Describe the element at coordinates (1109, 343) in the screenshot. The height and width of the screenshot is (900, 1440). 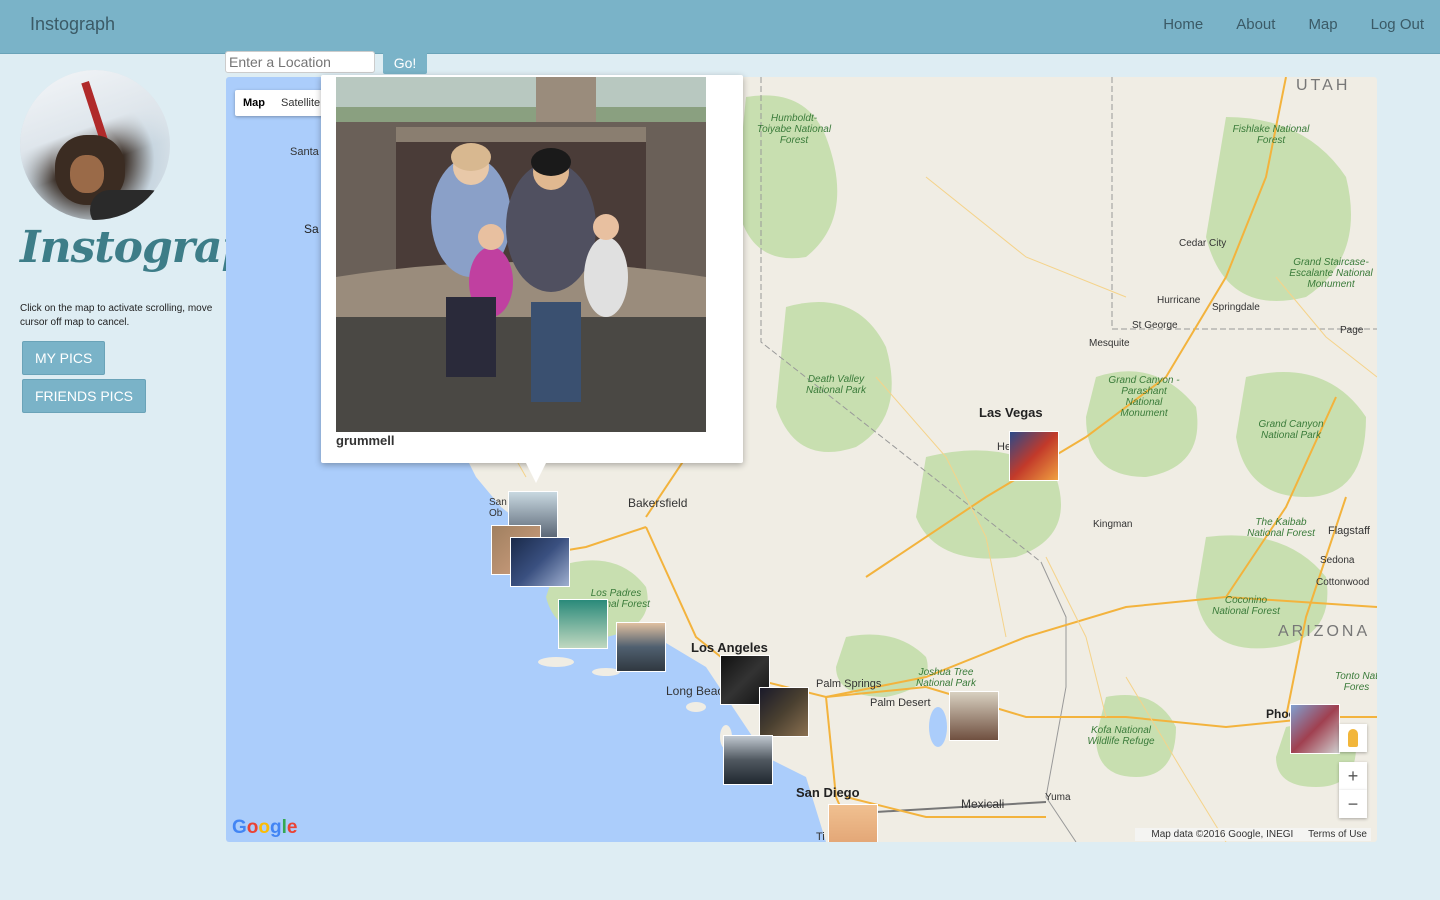
I see `place-mesquite: Mesquite` at that location.